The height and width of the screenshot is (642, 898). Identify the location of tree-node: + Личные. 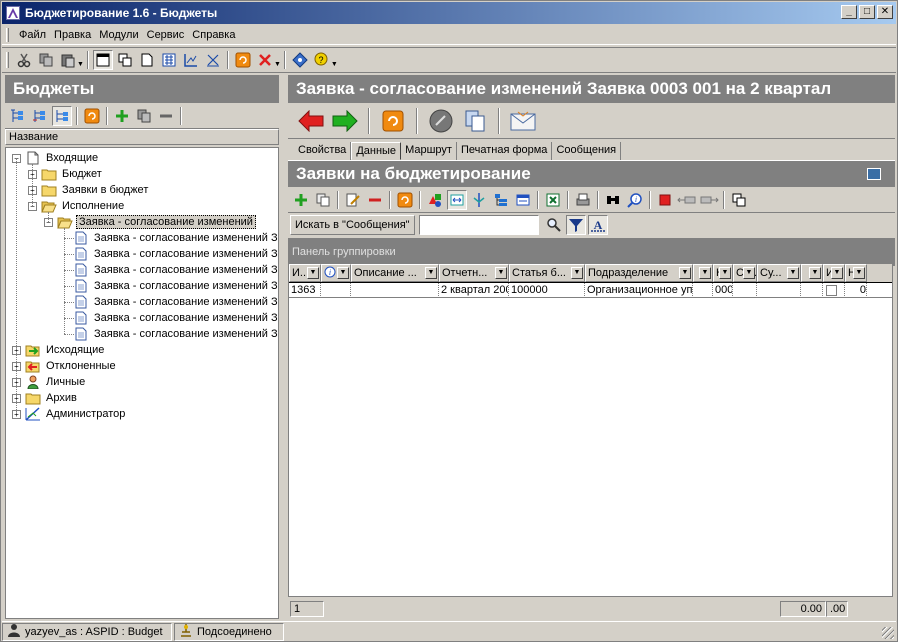
(49, 382).